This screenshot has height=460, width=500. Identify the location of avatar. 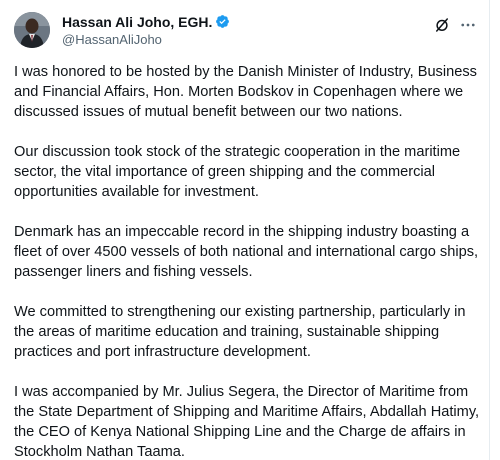
(32, 30).